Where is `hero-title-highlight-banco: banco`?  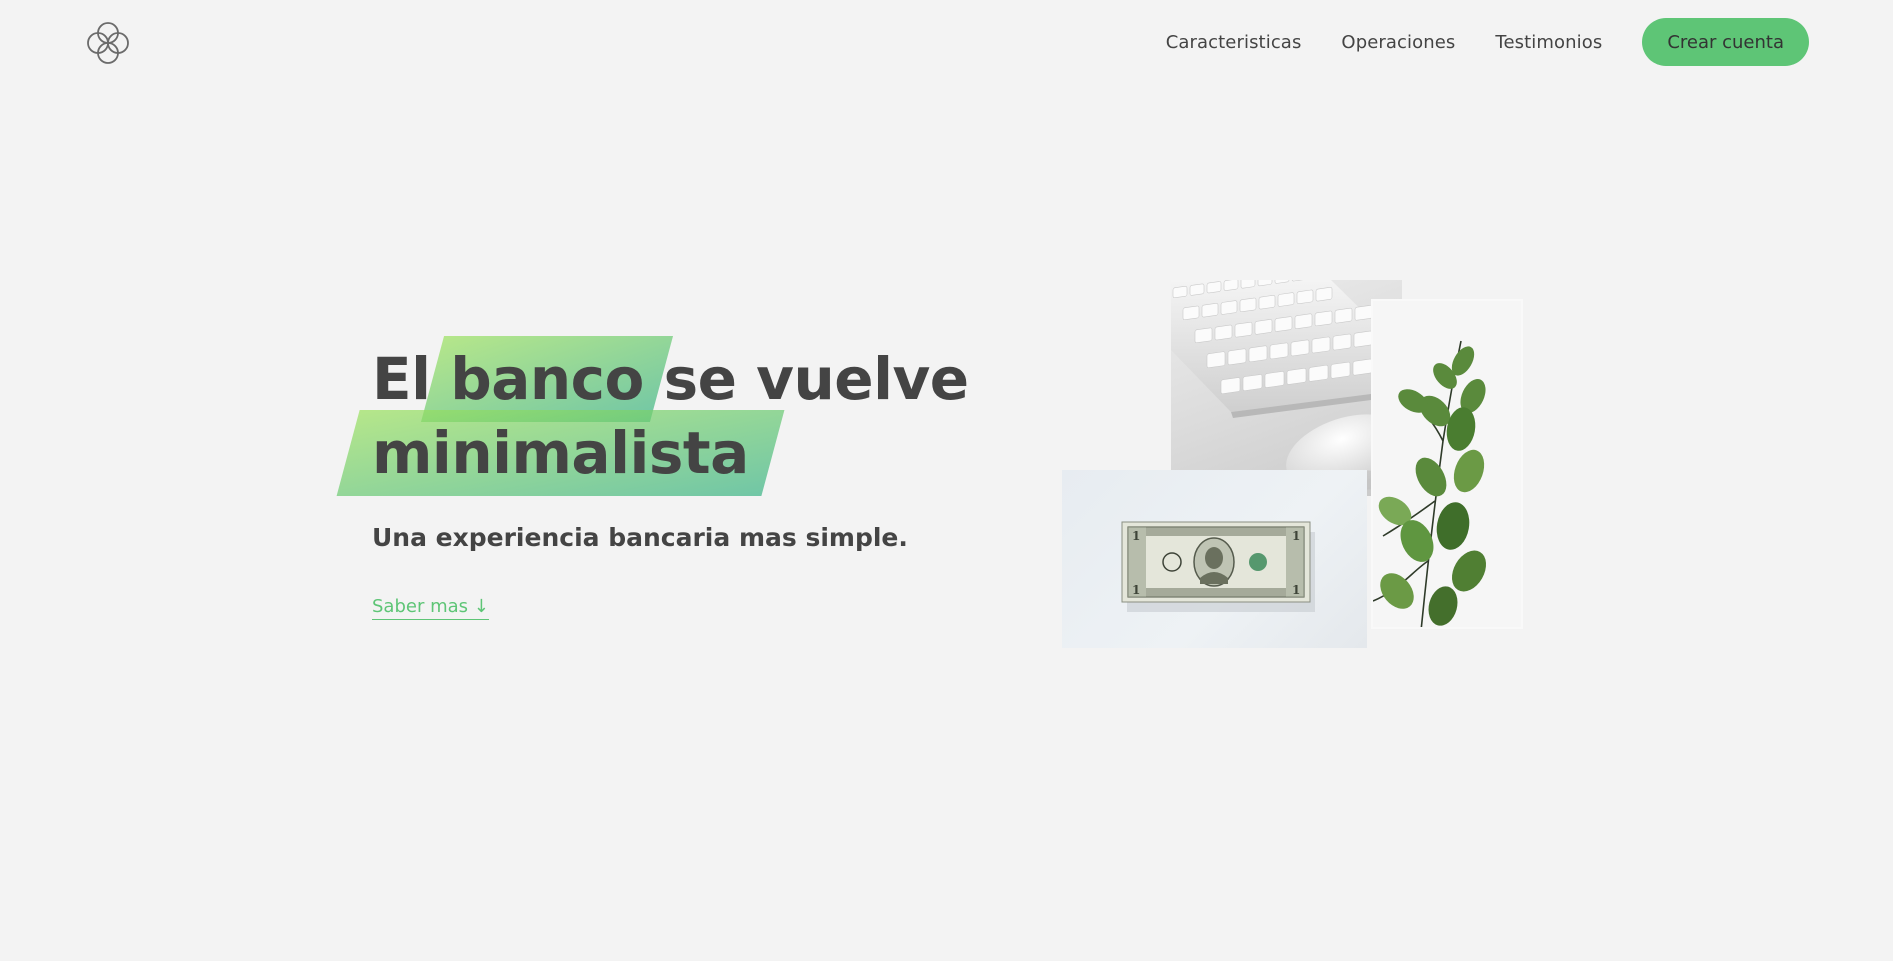
hero-title-highlight-banco: banco is located at coordinates (547, 379).